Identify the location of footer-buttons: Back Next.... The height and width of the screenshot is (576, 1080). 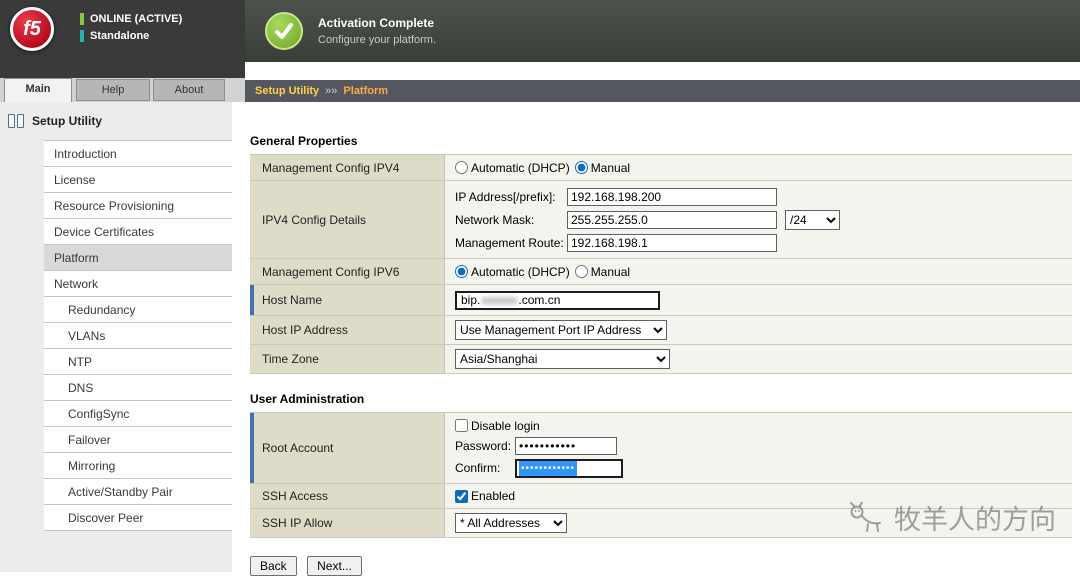
(661, 566).